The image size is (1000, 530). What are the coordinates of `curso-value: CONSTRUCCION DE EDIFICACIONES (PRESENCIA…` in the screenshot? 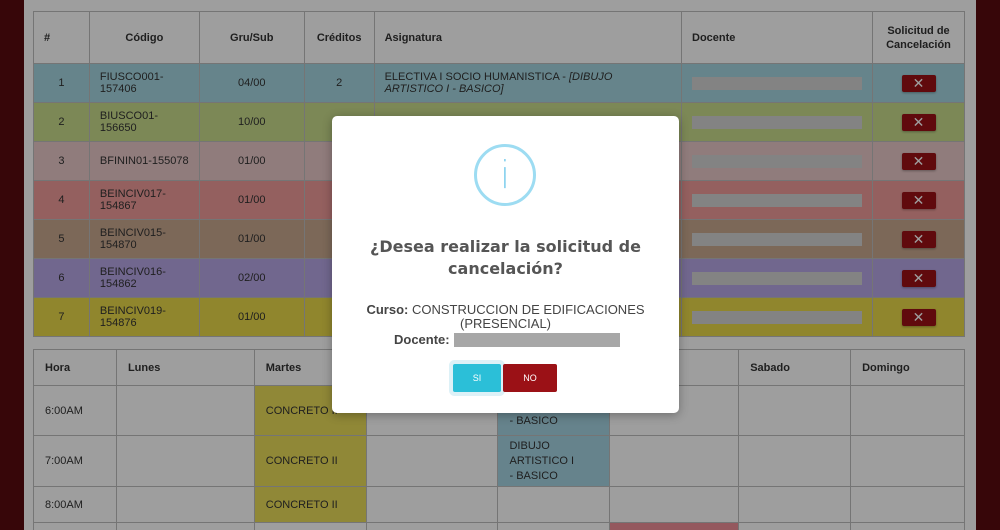 It's located at (528, 316).